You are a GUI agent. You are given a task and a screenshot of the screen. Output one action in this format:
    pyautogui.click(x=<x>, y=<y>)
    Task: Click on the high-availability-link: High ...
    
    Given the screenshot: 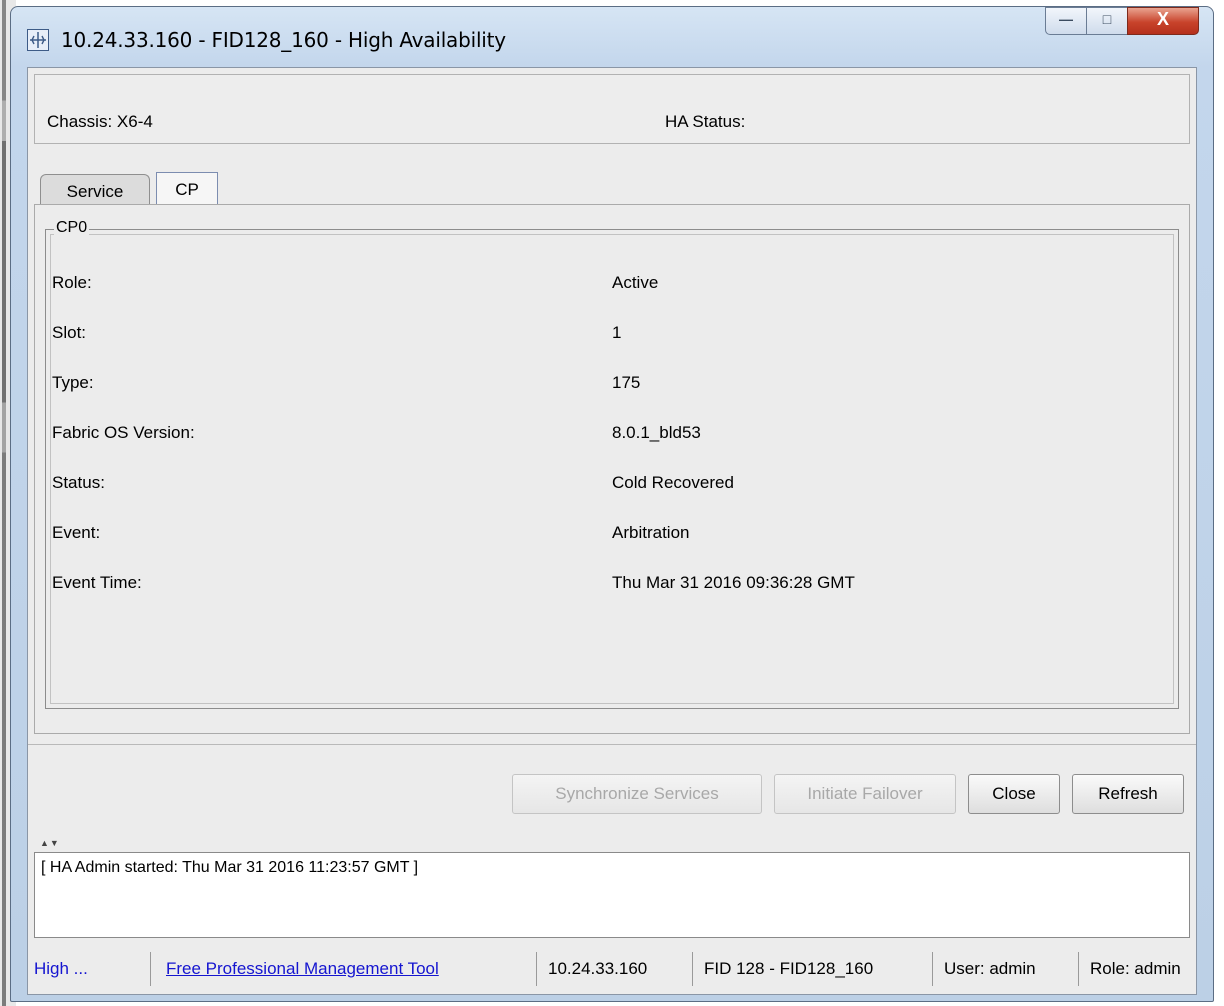 What is the action you would take?
    pyautogui.click(x=61, y=969)
    